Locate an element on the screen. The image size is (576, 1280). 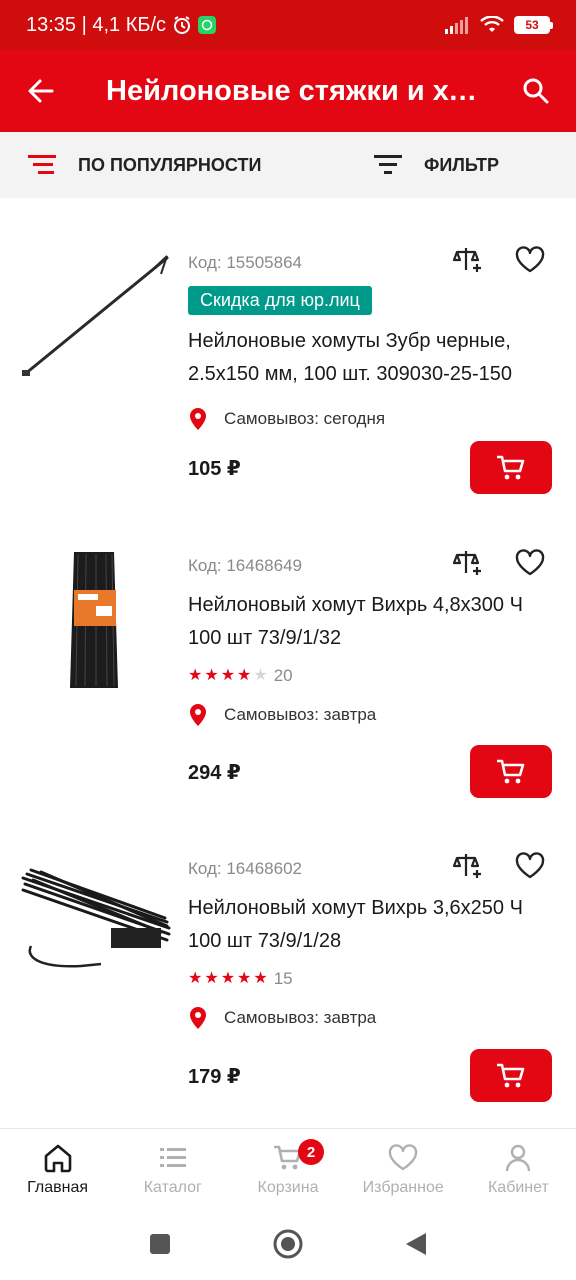
product-price: 294 ₽ is located at coordinates (214, 773).